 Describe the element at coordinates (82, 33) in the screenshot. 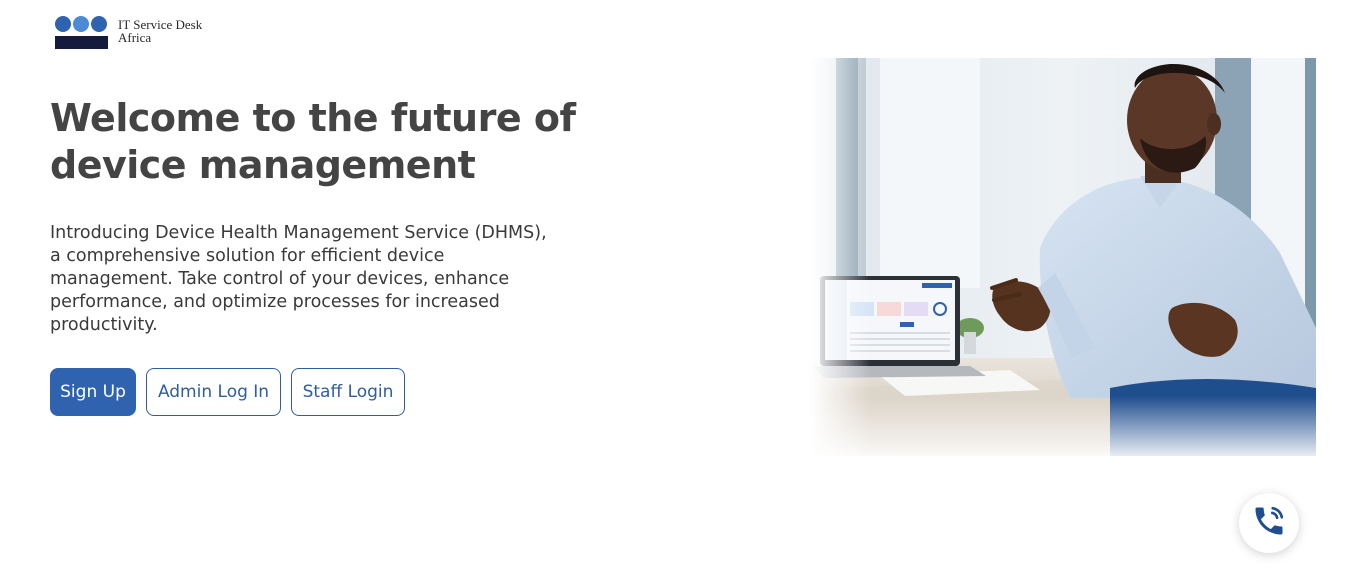

I see `logo-mark-icon` at that location.